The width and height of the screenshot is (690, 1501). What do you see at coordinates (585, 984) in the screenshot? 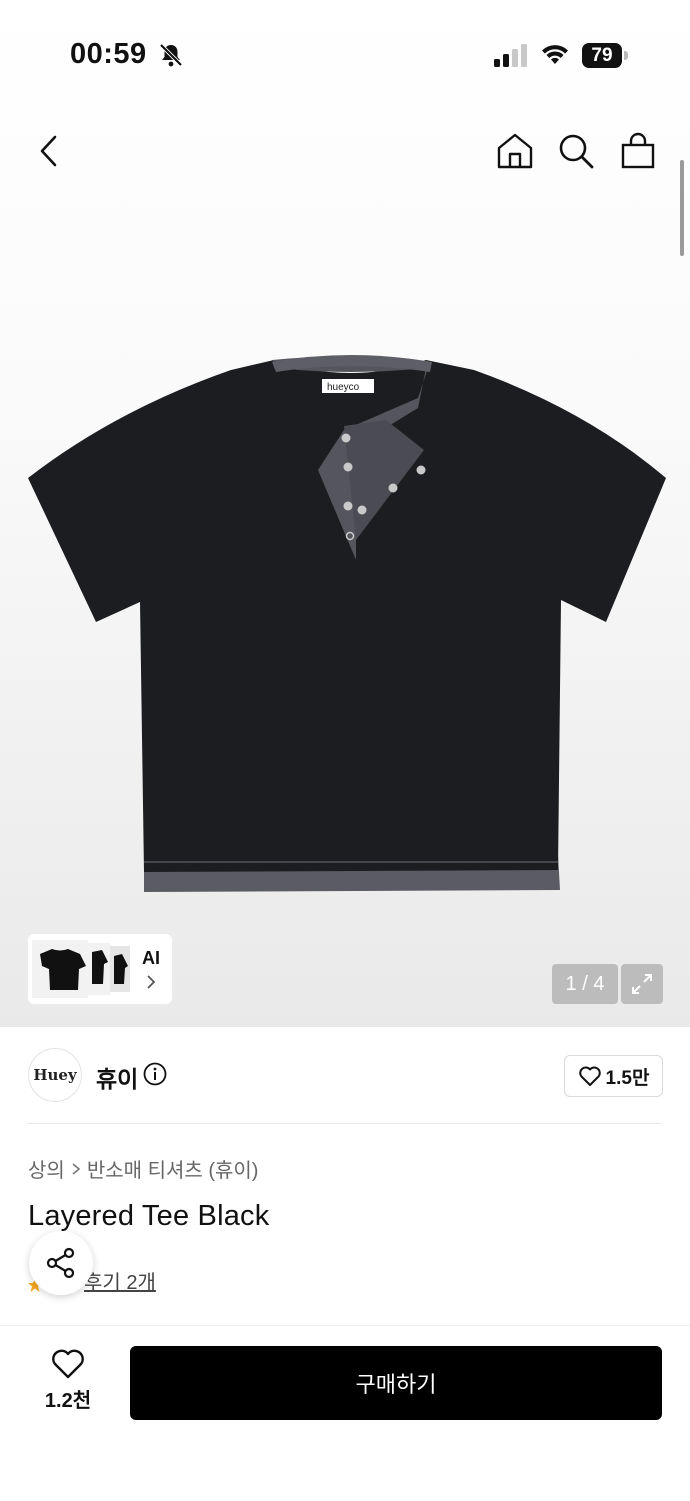
I see `image-counter: 1 / 4` at bounding box center [585, 984].